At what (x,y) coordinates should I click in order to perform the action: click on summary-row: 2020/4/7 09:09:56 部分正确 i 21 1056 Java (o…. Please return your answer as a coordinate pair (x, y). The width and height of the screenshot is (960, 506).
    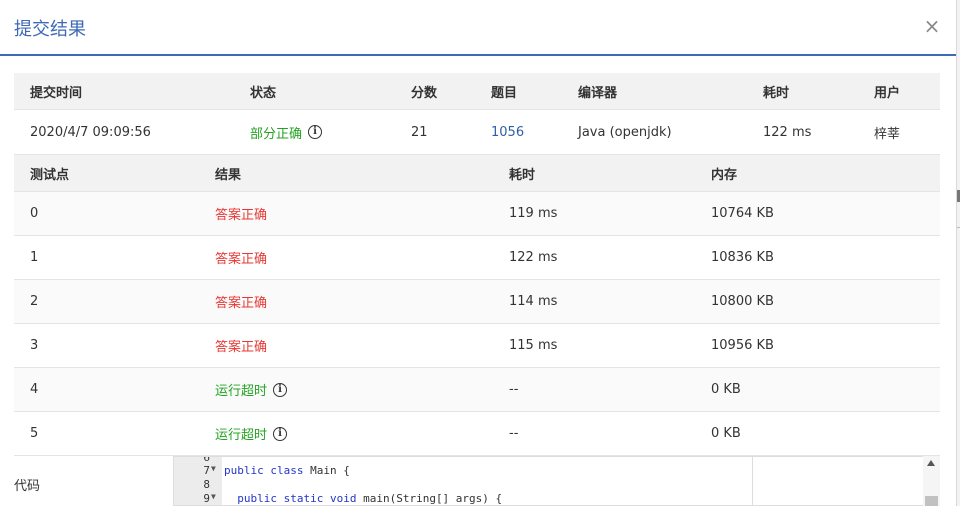
    Looking at the image, I should click on (477, 132).